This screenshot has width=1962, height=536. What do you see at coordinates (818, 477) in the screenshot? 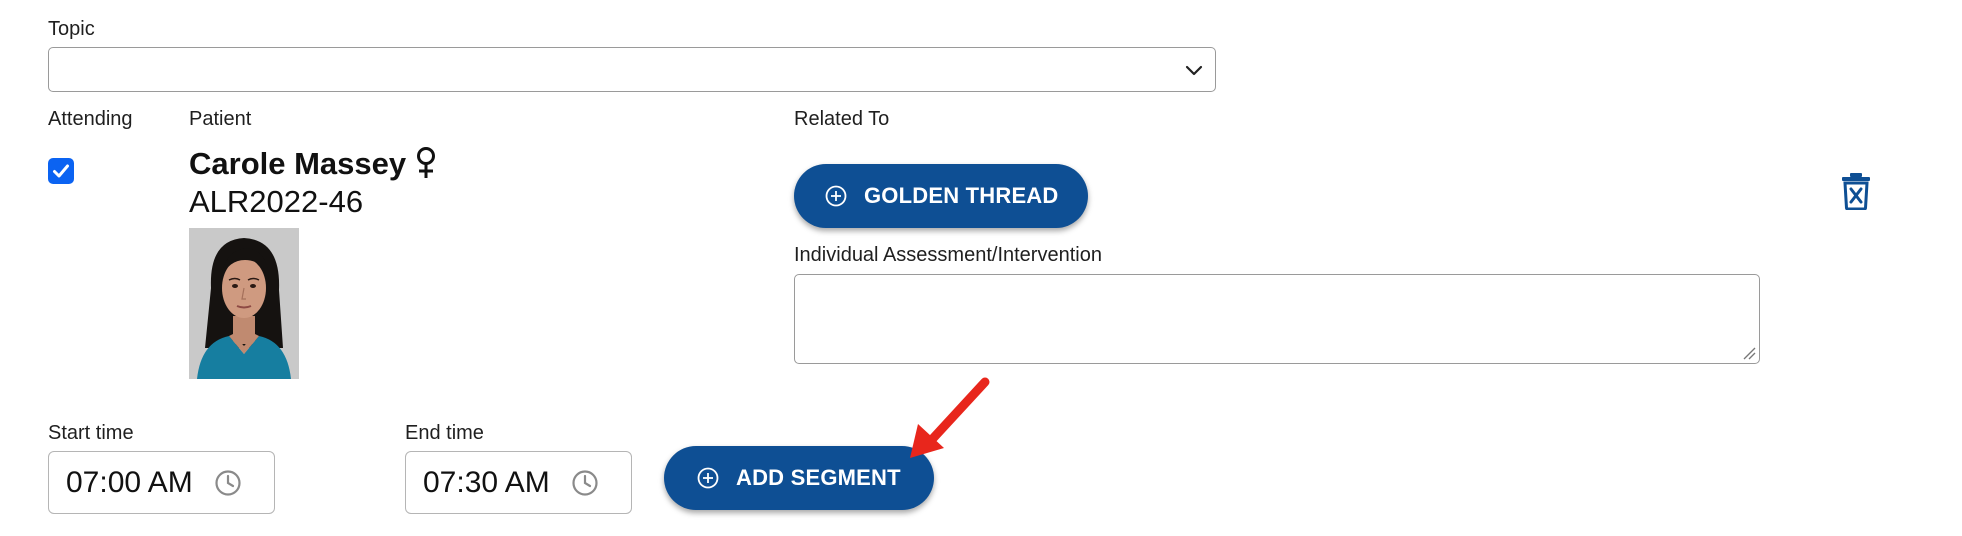
I see `add-segment-label: ADD SEGMENT` at bounding box center [818, 477].